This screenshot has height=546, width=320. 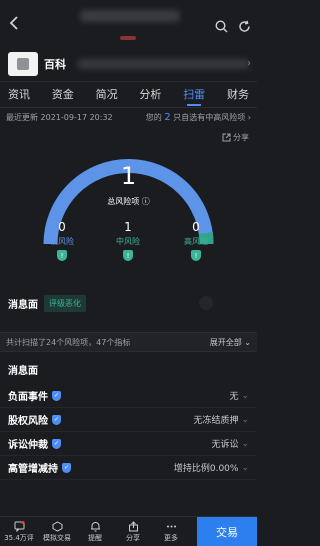 What do you see at coordinates (128, 227) in the screenshot?
I see `mid-risk-count: 1` at bounding box center [128, 227].